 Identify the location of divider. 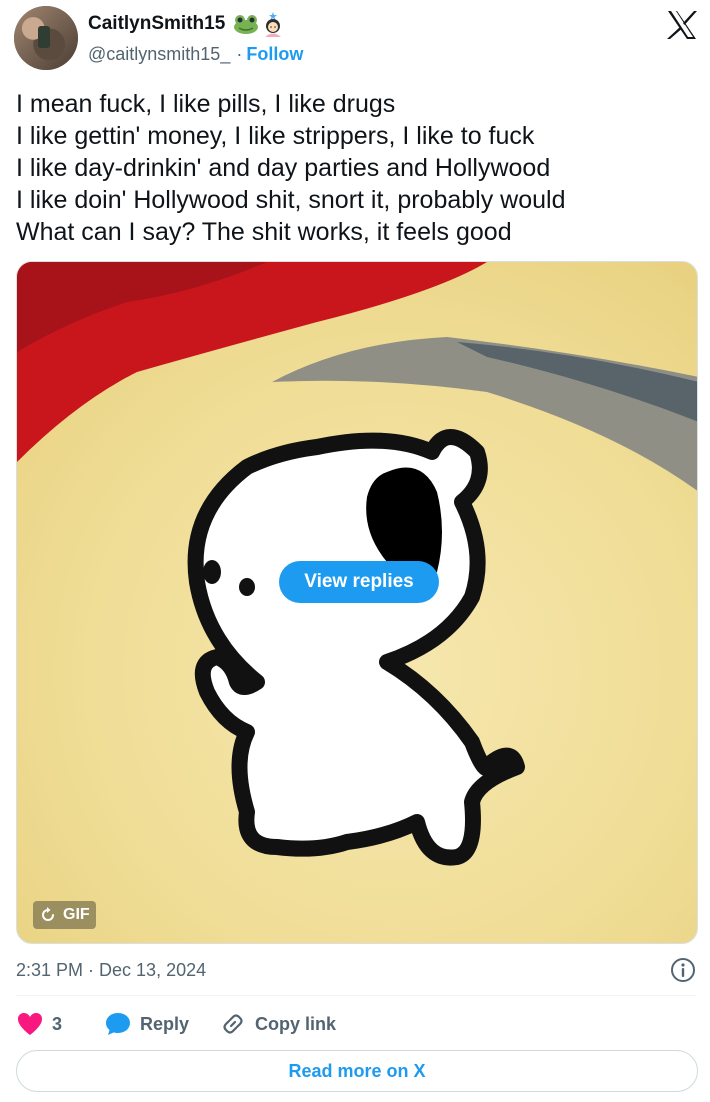
(356, 995).